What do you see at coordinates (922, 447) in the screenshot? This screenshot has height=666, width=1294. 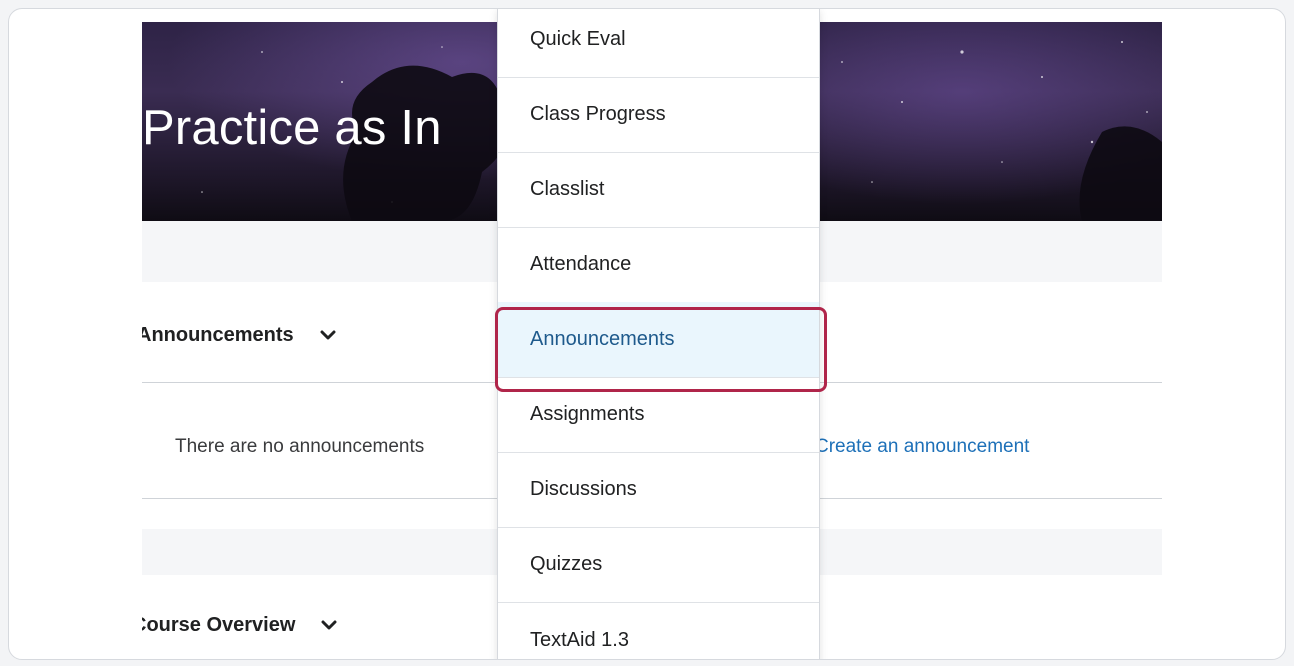 I see `create-announcement-link: Create an announcement` at bounding box center [922, 447].